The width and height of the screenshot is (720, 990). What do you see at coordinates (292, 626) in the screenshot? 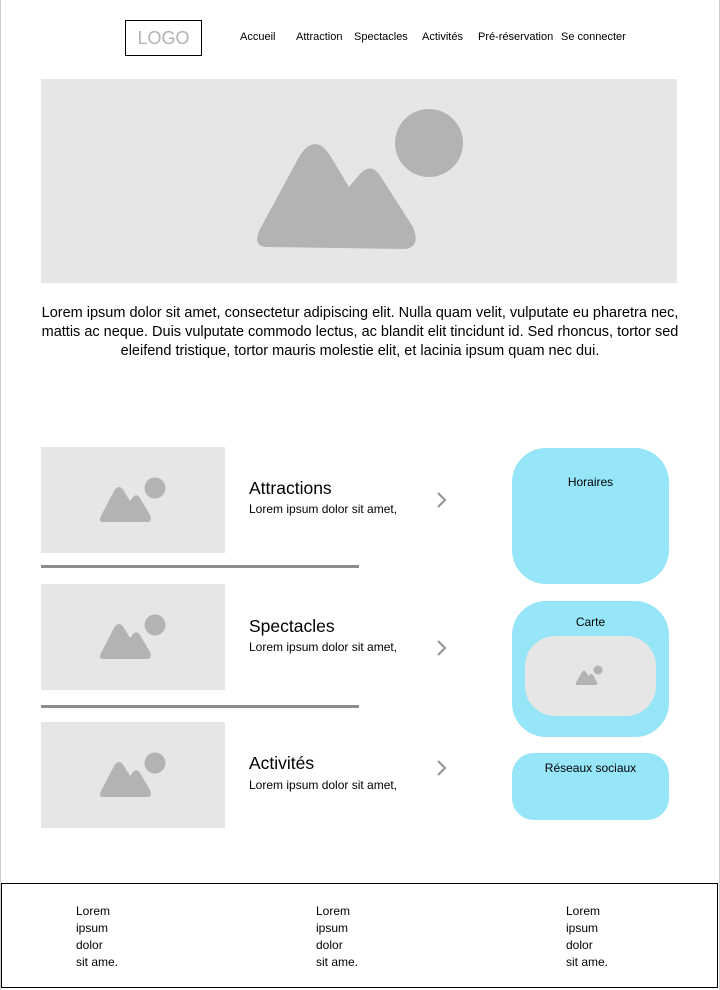
I see `spectacles-title: Spectacles` at bounding box center [292, 626].